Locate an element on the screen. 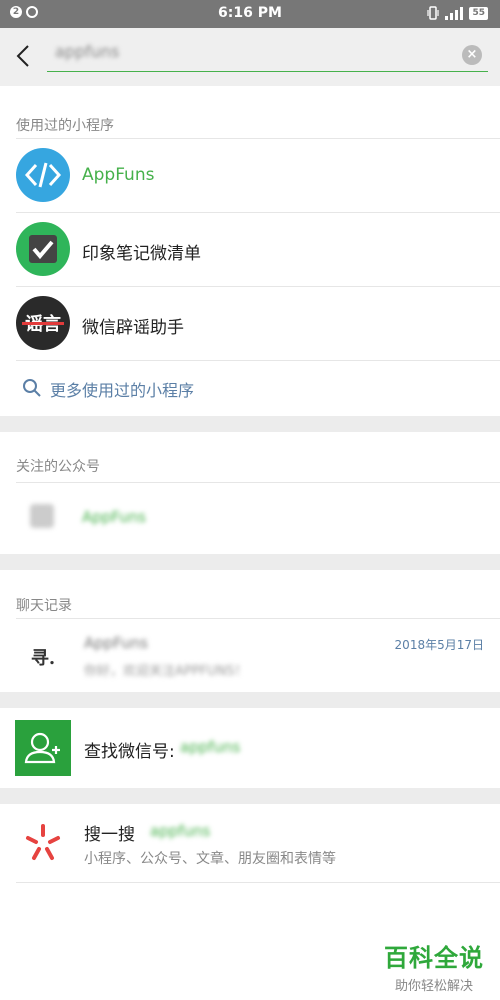 The width and height of the screenshot is (500, 1000). search-icon is located at coordinates (32, 388).